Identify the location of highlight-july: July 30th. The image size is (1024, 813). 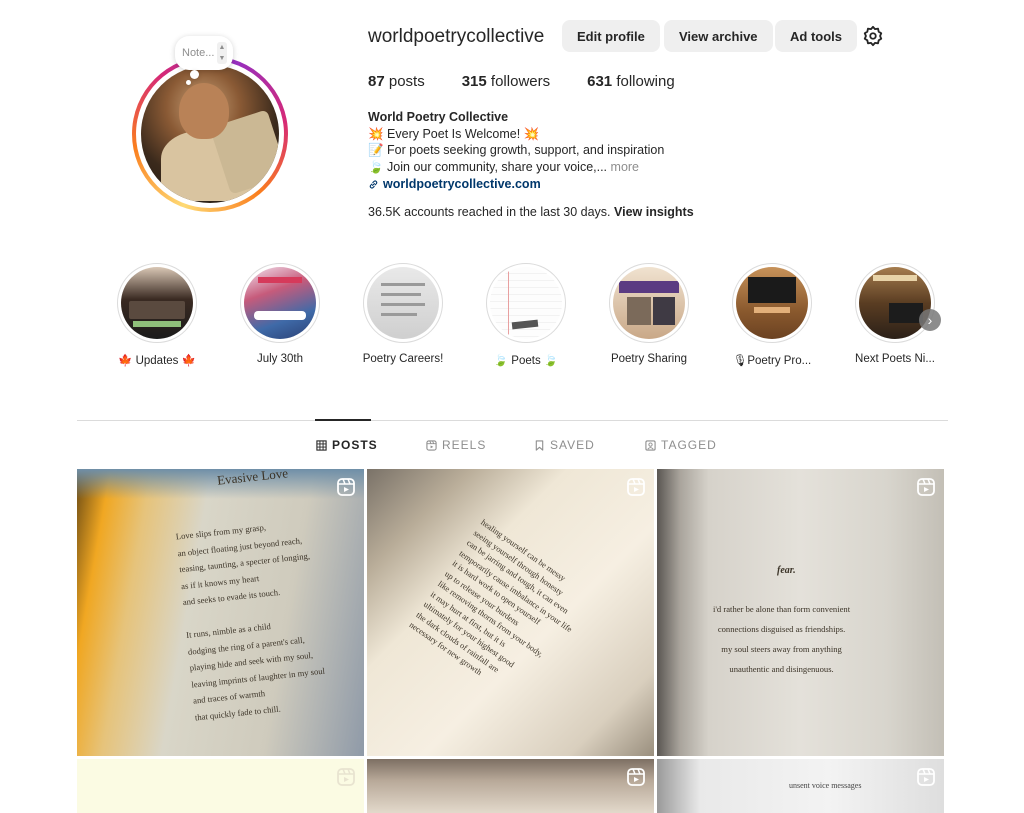
(280, 314).